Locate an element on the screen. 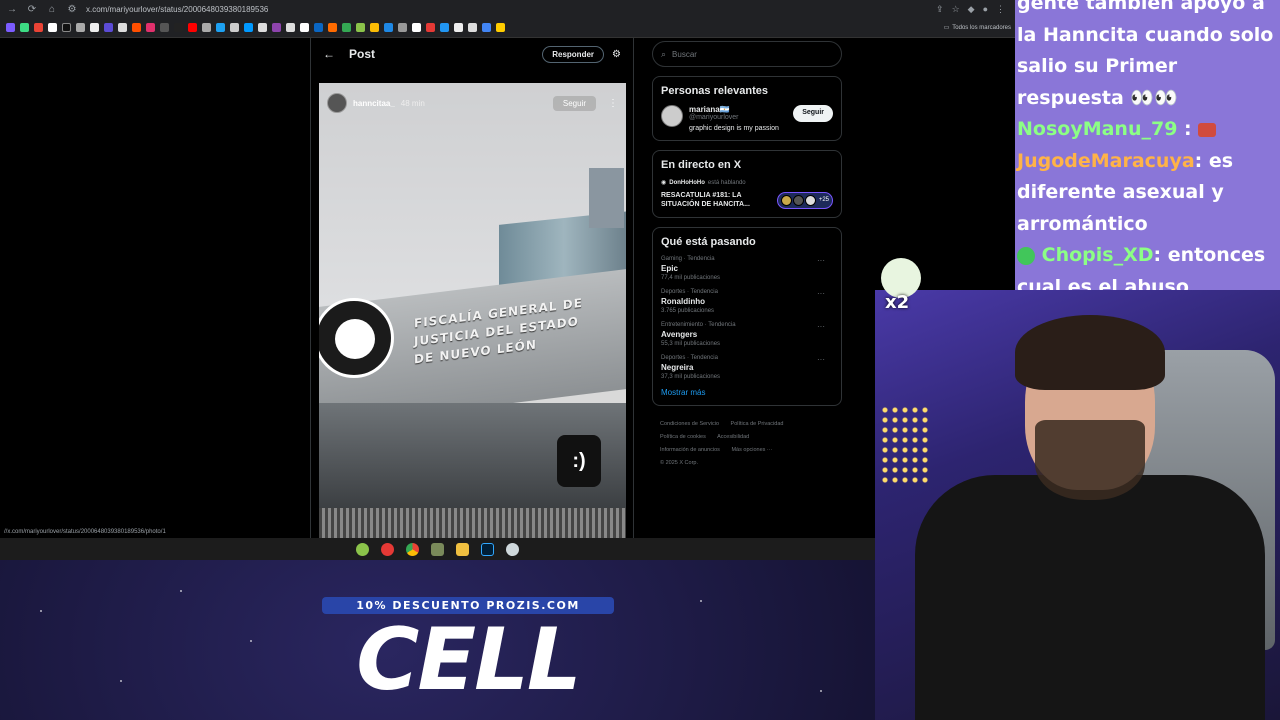  christmas-tree-lights is located at coordinates (905, 445).